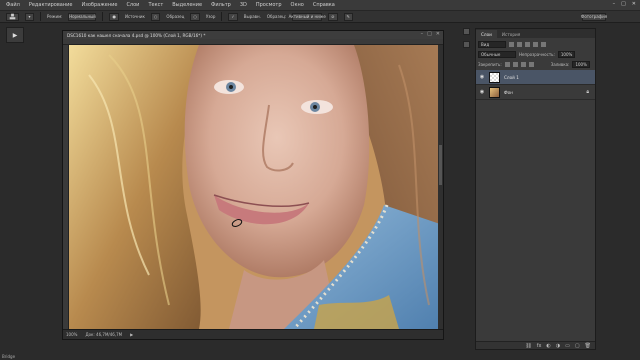 Image resolution: width=640 pixels, height=360 pixels. I want to click on mode-select: Нормальный, so click(82, 16).